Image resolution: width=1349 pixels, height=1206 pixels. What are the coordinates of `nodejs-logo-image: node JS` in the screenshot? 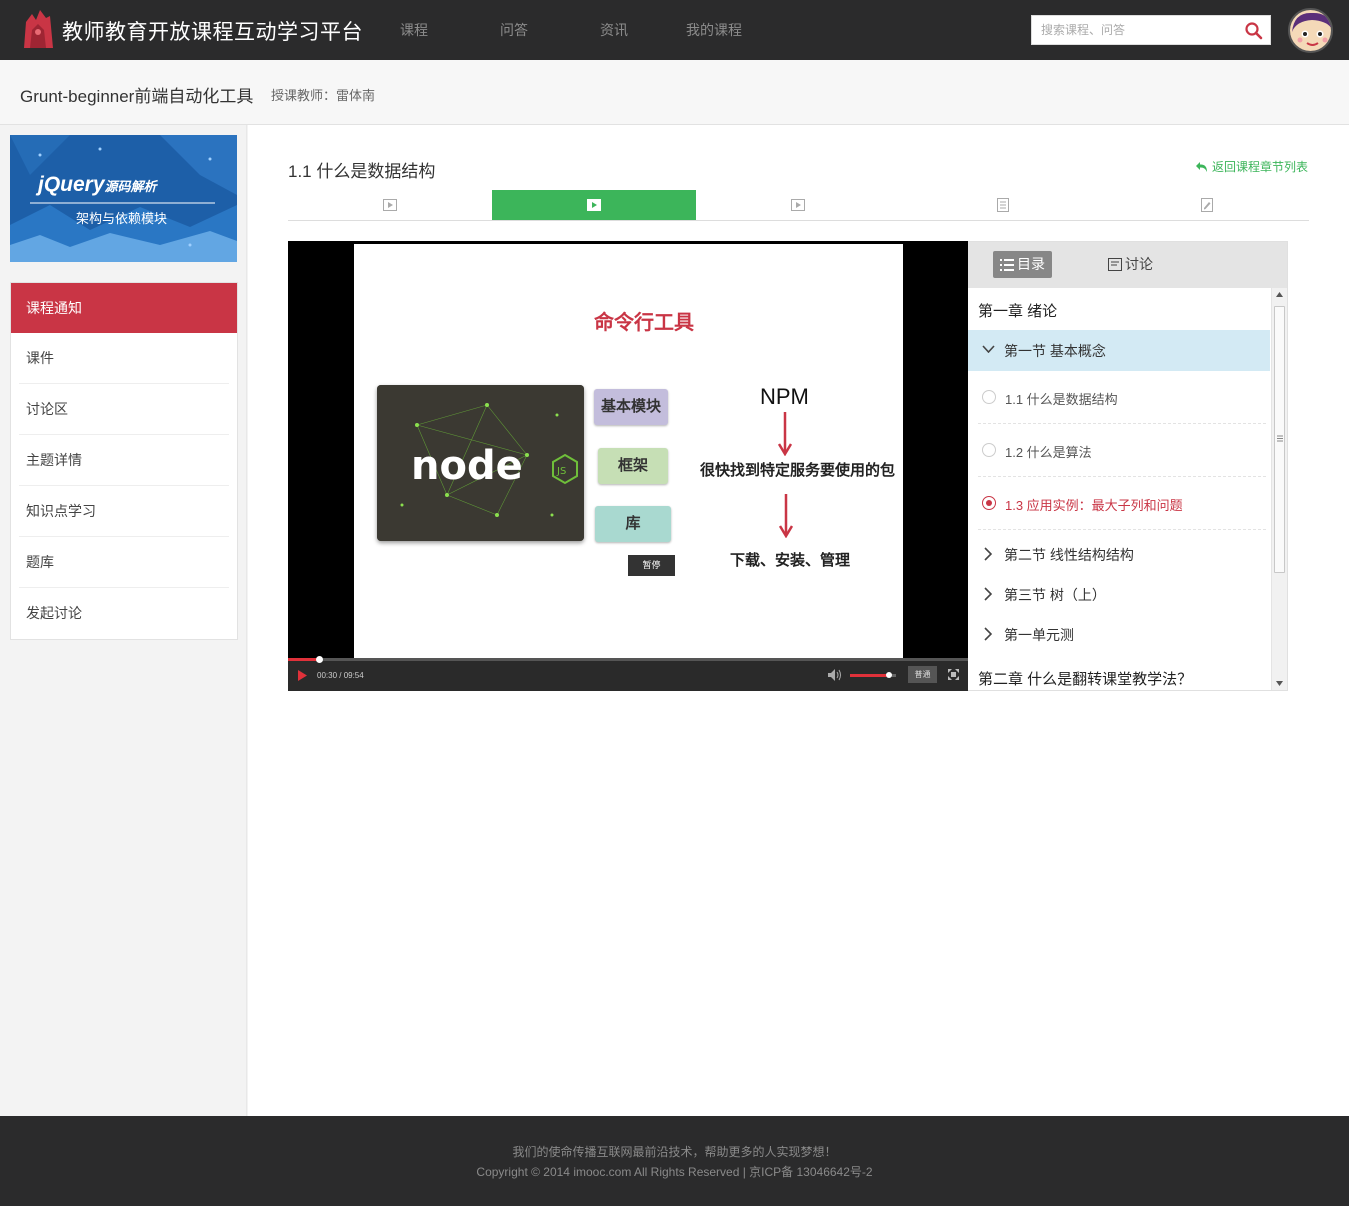 It's located at (480, 463).